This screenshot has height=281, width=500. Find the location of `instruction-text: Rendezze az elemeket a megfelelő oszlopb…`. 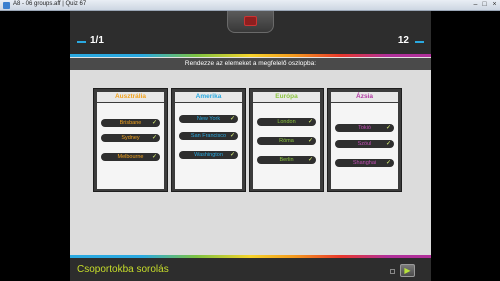

instruction-text: Rendezze az elemeket a megfelelő oszlopb… is located at coordinates (250, 64).